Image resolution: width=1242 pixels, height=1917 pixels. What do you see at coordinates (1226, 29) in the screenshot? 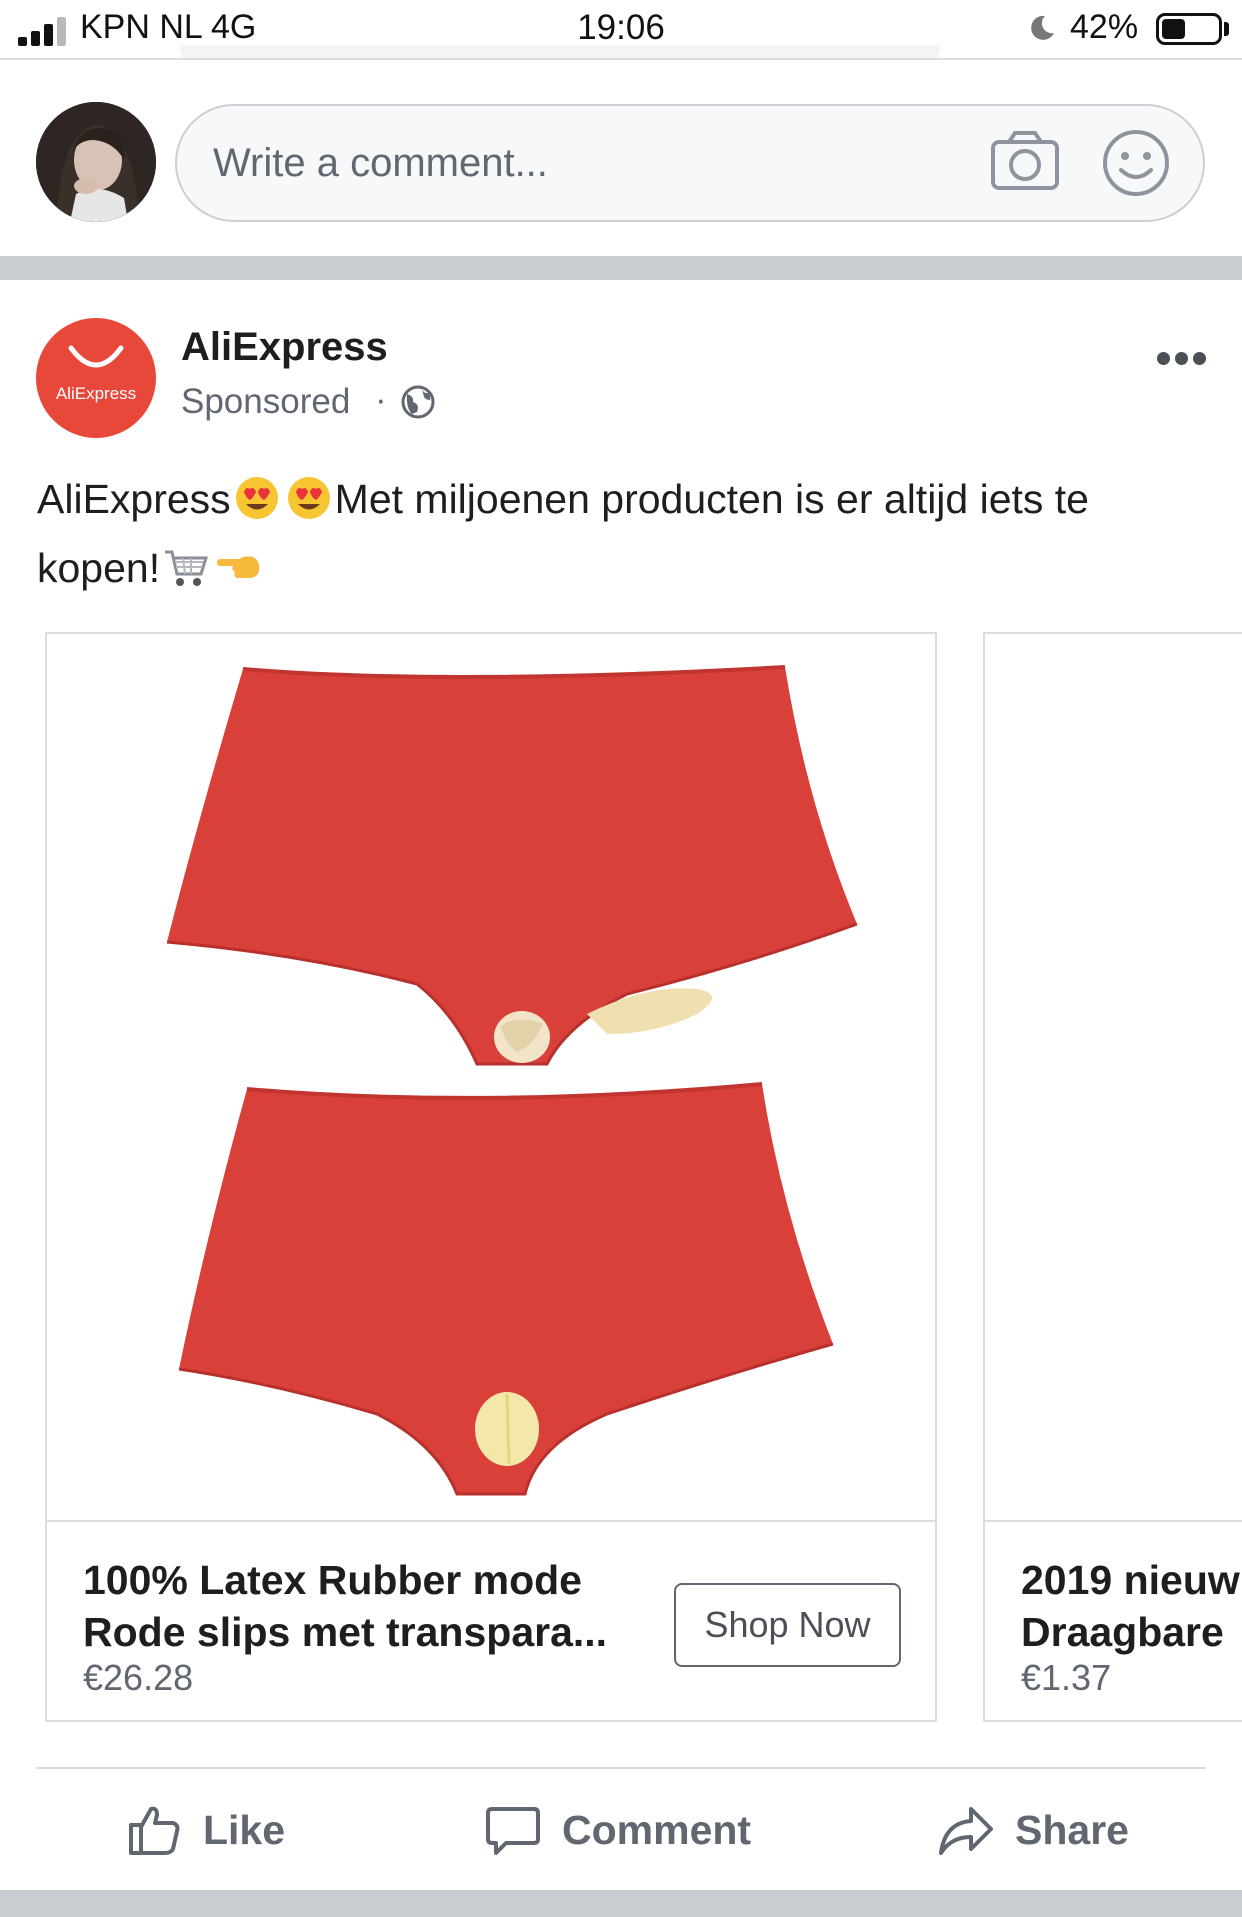
I see `battery-tip` at bounding box center [1226, 29].